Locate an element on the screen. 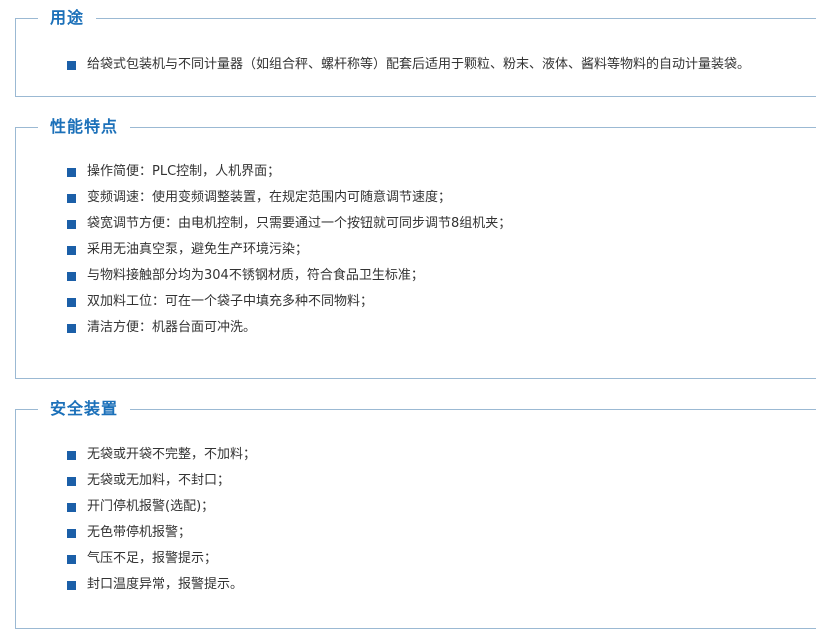 This screenshot has width=816, height=629. list-item-text: 双加料工位：可在一个袋子中填充多种不同物料； is located at coordinates (230, 301).